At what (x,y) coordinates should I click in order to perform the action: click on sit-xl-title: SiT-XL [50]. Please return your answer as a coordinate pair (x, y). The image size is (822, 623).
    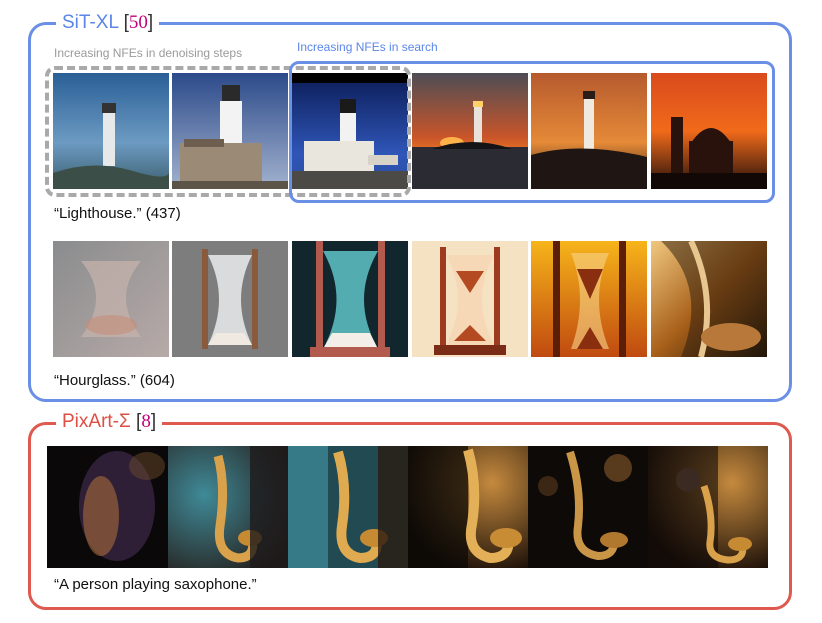
    Looking at the image, I should click on (108, 23).